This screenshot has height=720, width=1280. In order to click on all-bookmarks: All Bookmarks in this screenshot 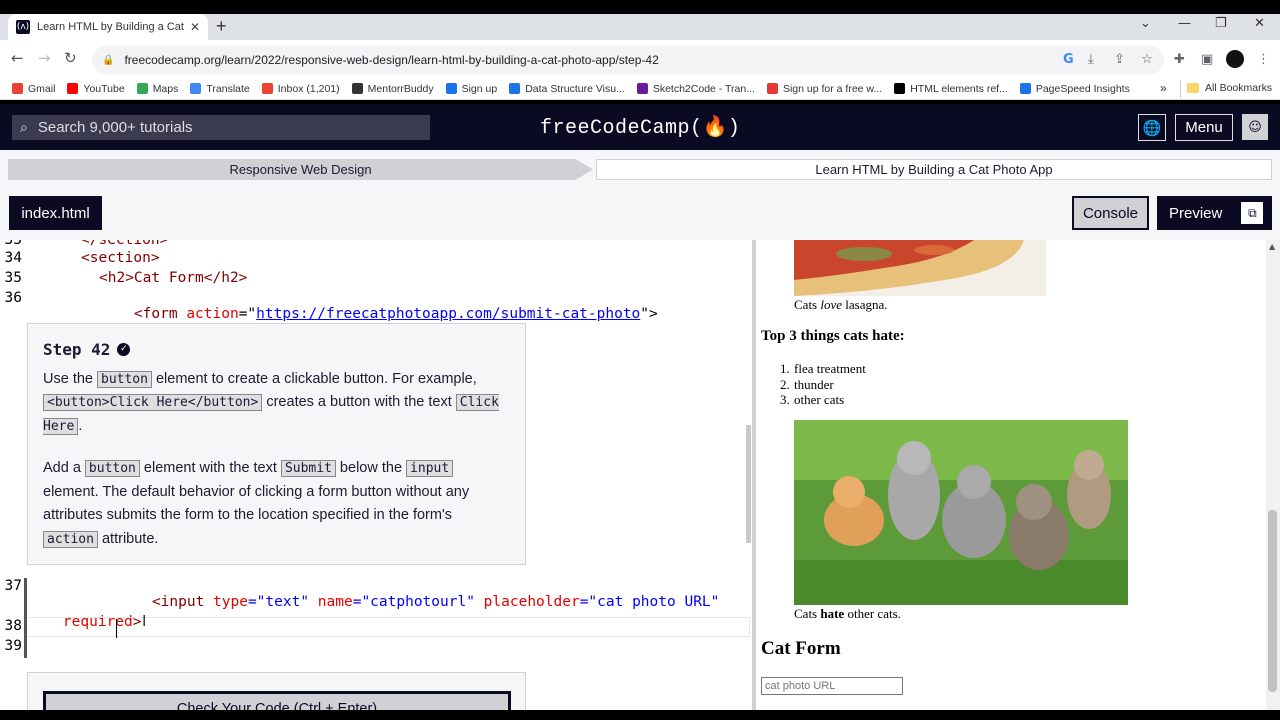, I will do `click(1229, 88)`.